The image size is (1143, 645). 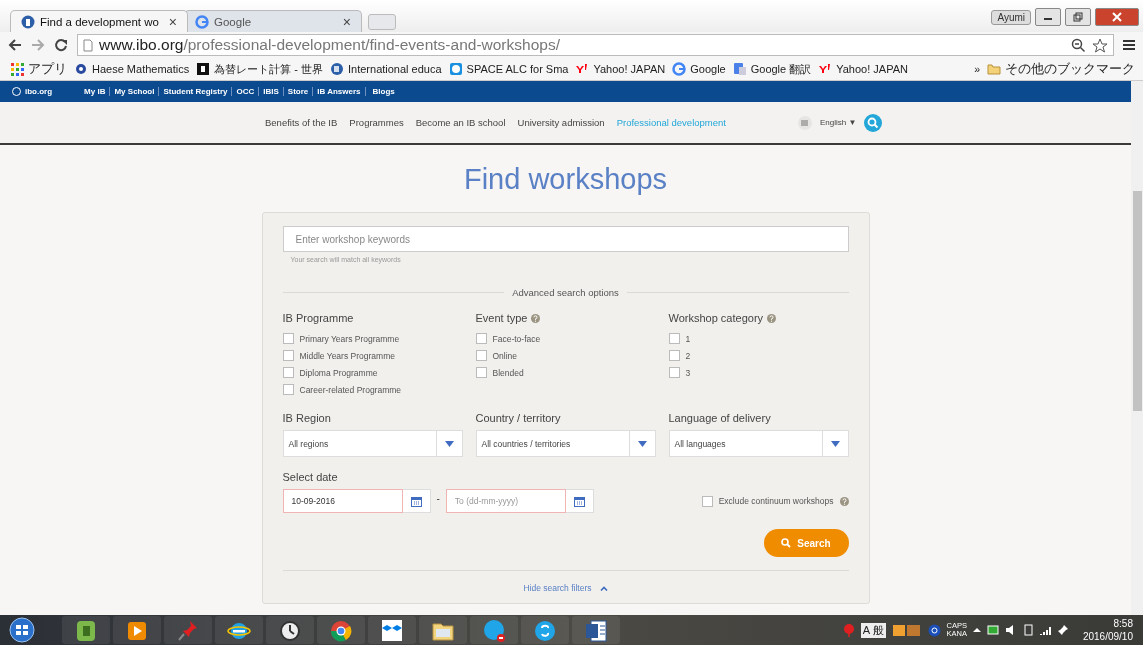 I want to click on reload-icon, so click(x=61, y=45).